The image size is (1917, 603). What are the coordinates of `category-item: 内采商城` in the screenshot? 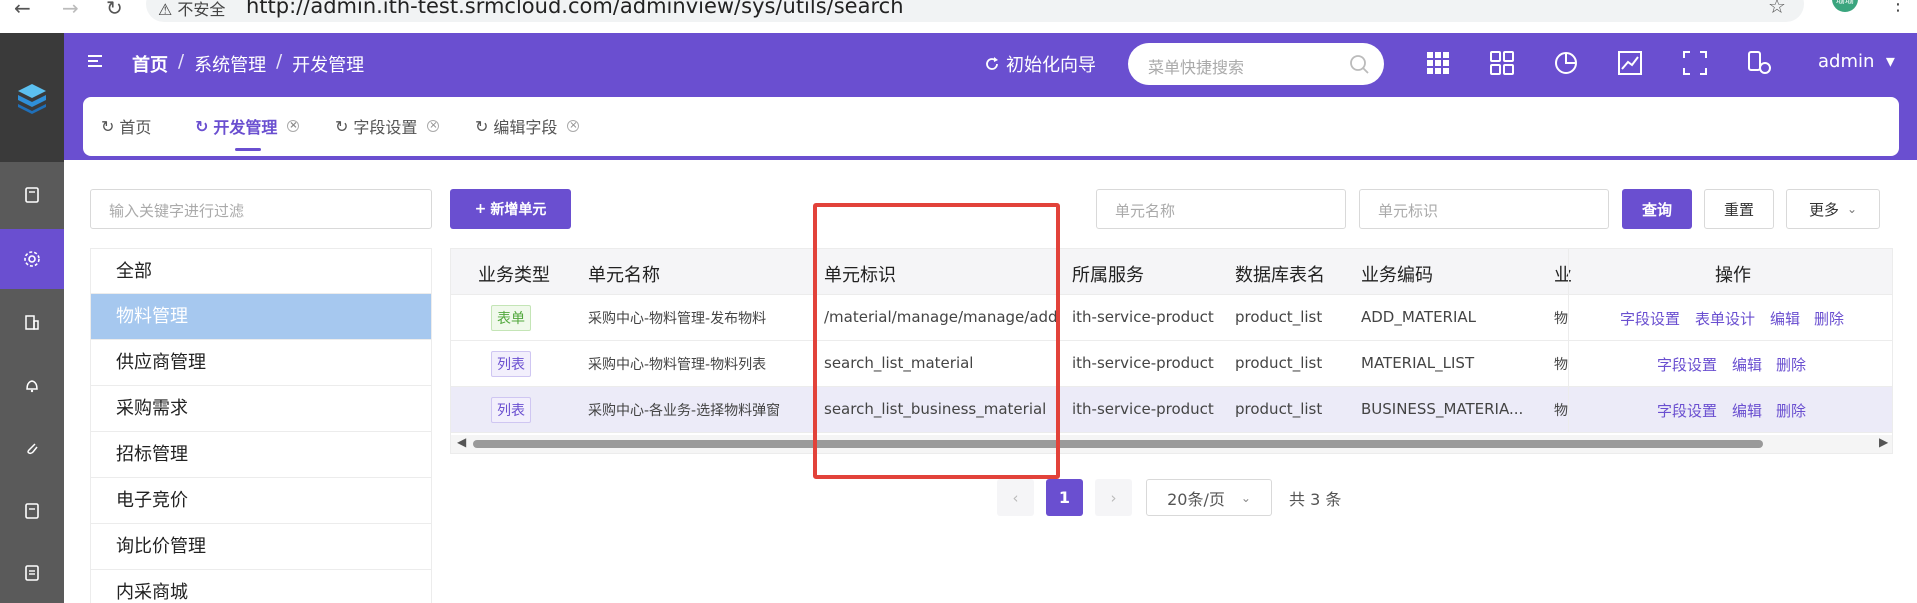 It's located at (261, 586).